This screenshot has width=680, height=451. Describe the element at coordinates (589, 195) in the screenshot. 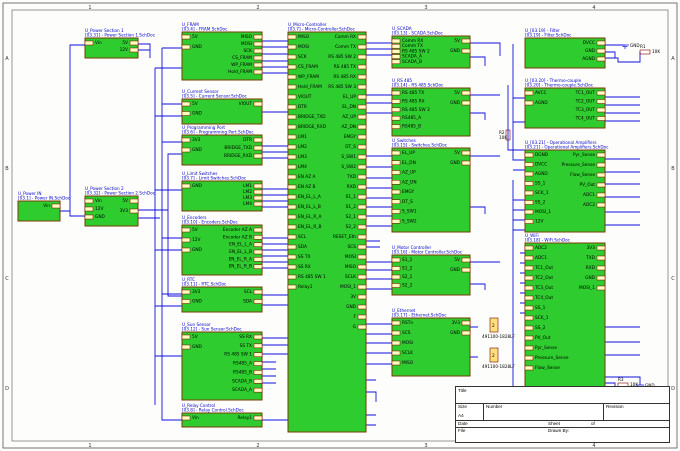

I see `pin-label: ADC1` at that location.